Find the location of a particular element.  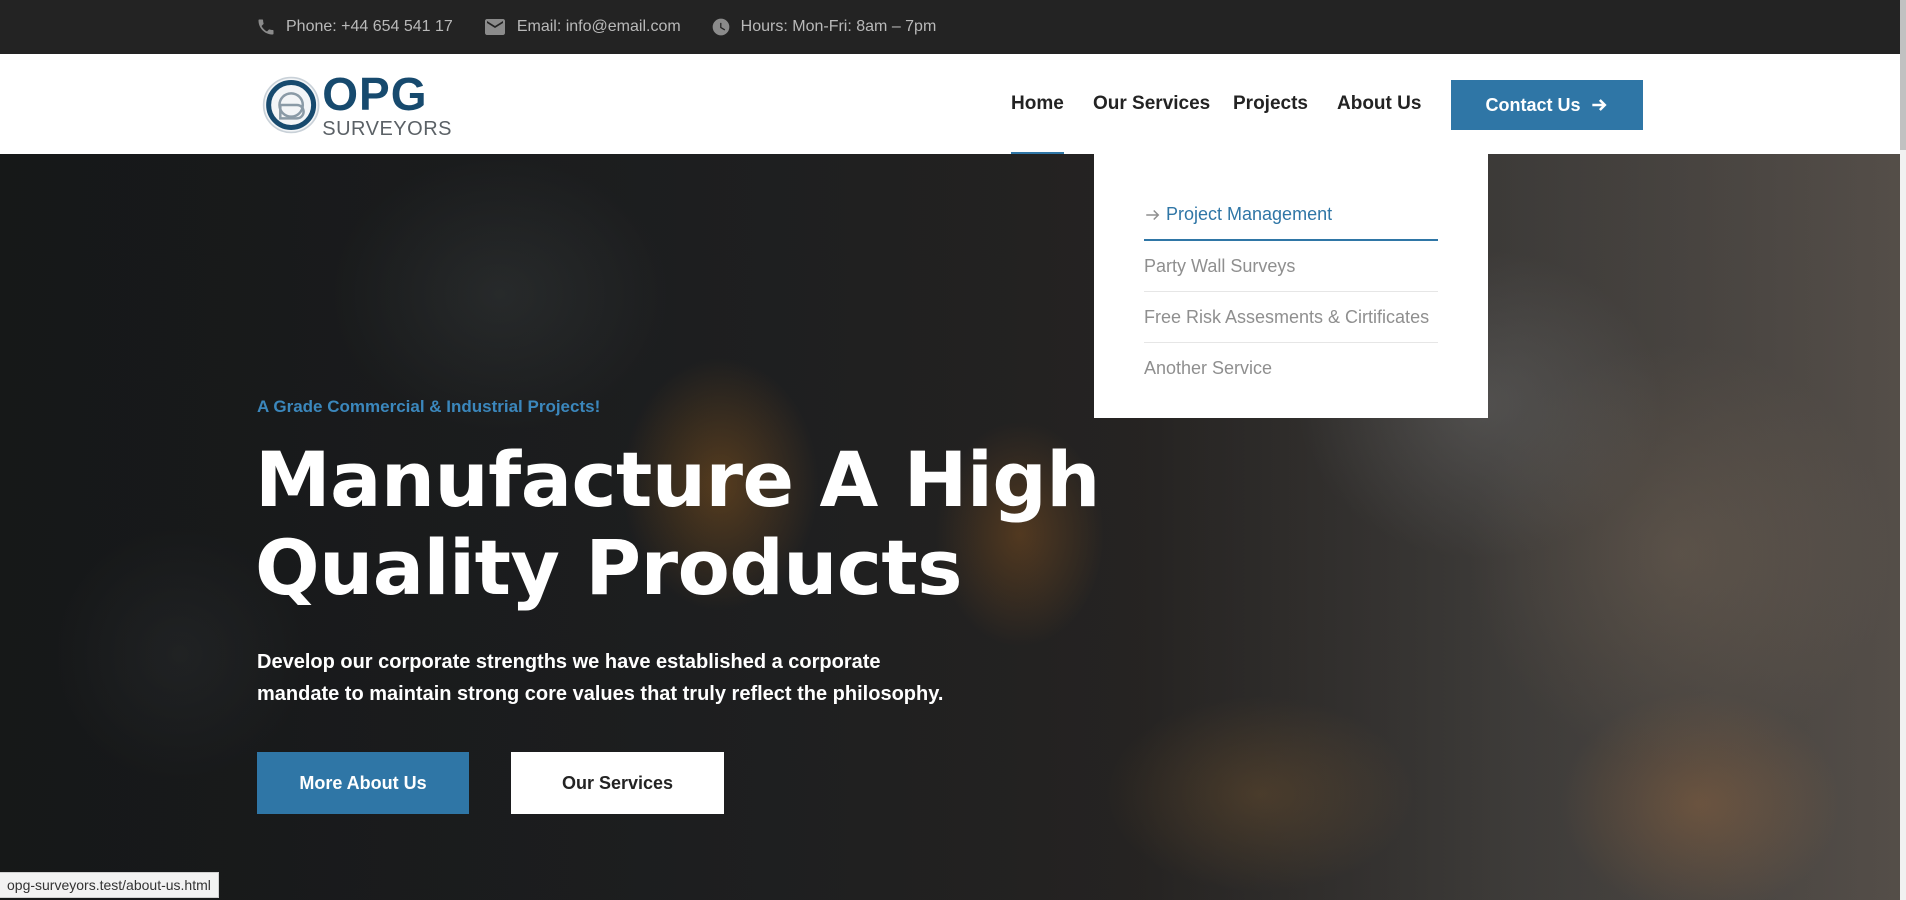

browser-status-url: opg-surveyors.test/about-us.html is located at coordinates (109, 885).